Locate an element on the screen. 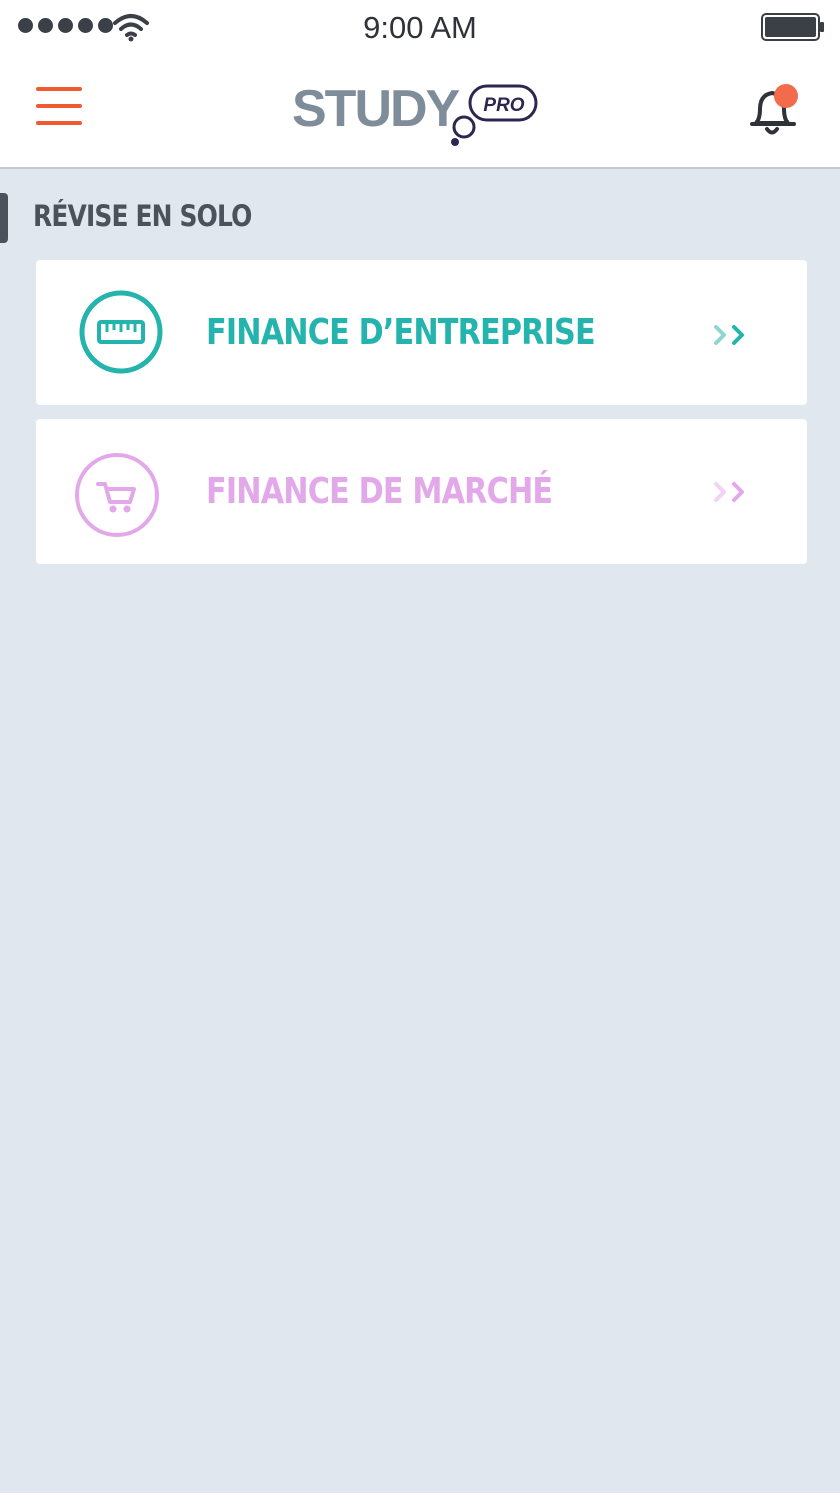 The width and height of the screenshot is (840, 1493). hamburger-menu-icon is located at coordinates (60, 106).